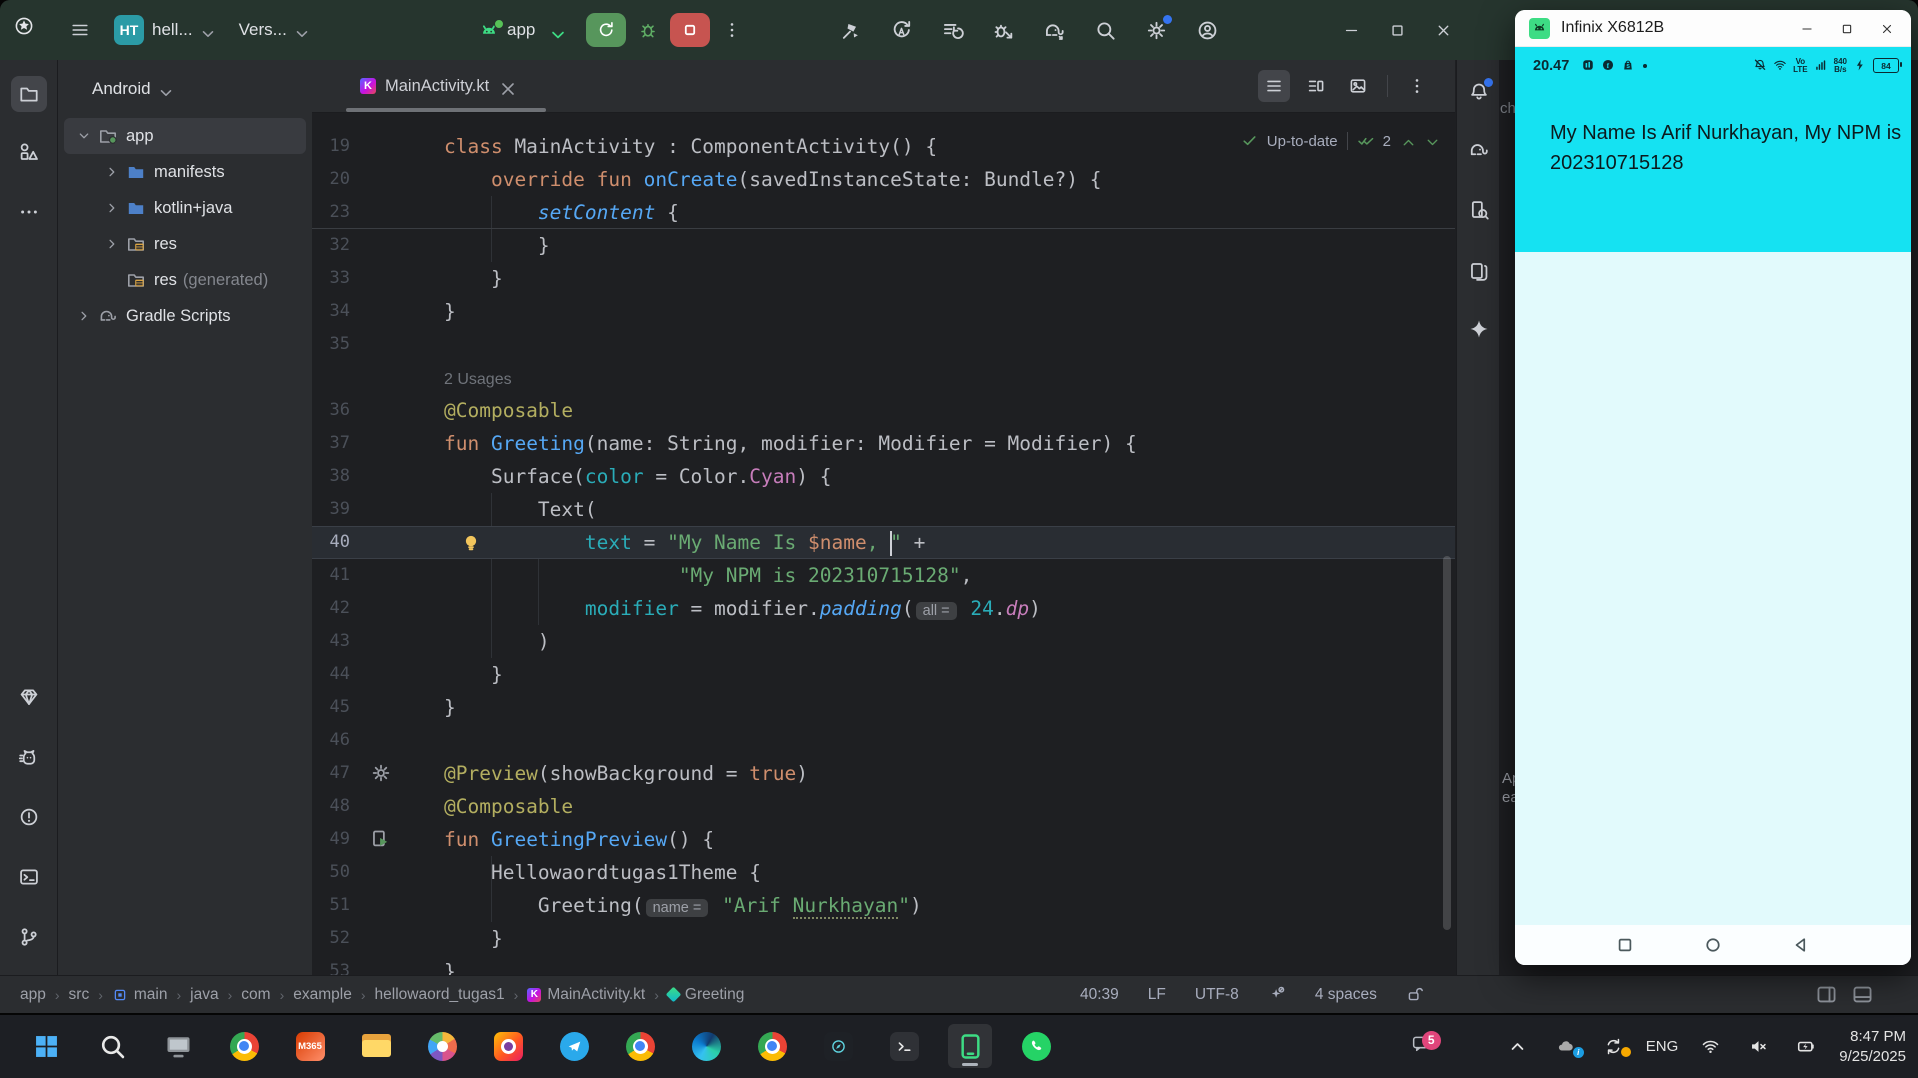  I want to click on close-button, so click(1443, 30).